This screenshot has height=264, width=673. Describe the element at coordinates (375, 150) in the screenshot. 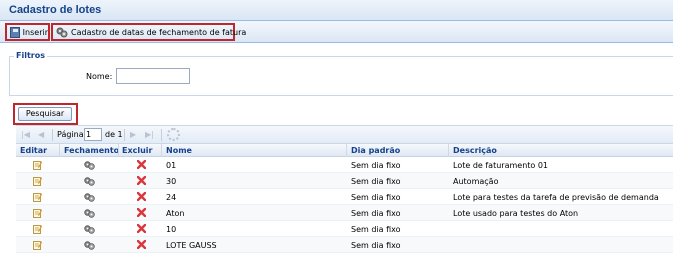

I see `column-header-dia-padrao: Dia padrão` at that location.